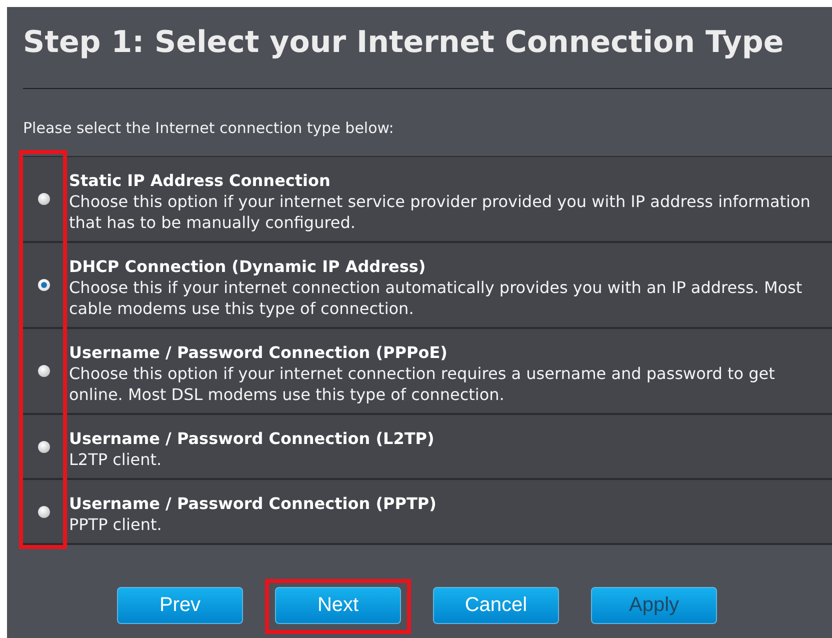 The image size is (832, 638). What do you see at coordinates (253, 503) in the screenshot?
I see `option-title: Username / Password Connection (PPTP)` at bounding box center [253, 503].